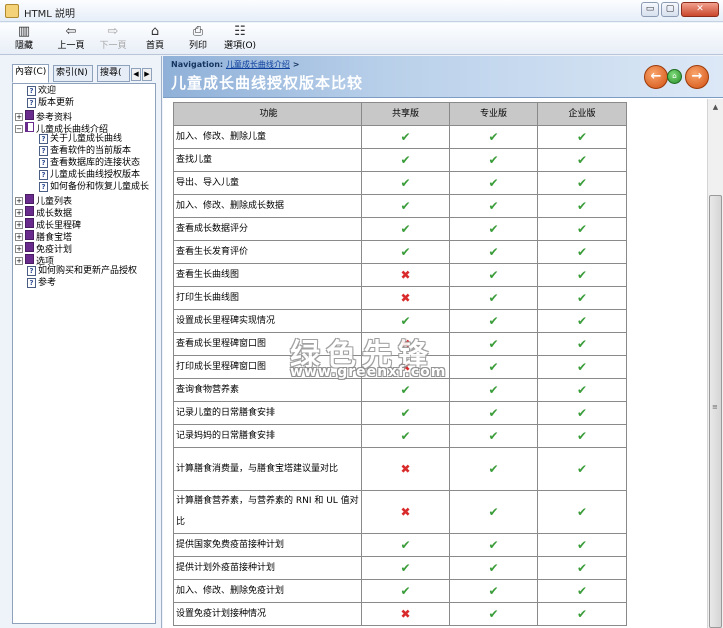 Image resolution: width=723 pixels, height=628 pixels. Describe the element at coordinates (136, 74) in the screenshot. I see `tab-scroll-left-button: ◀` at that location.